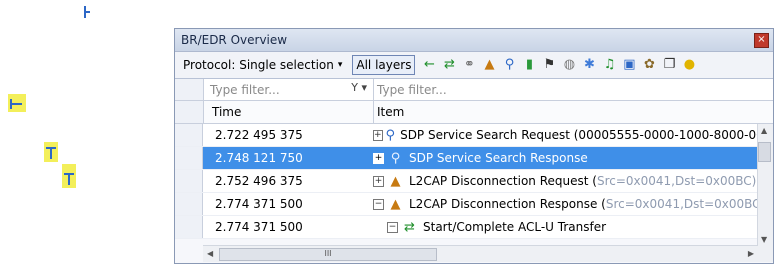  I want to click on scroll-up-icon: ▲, so click(764, 130).